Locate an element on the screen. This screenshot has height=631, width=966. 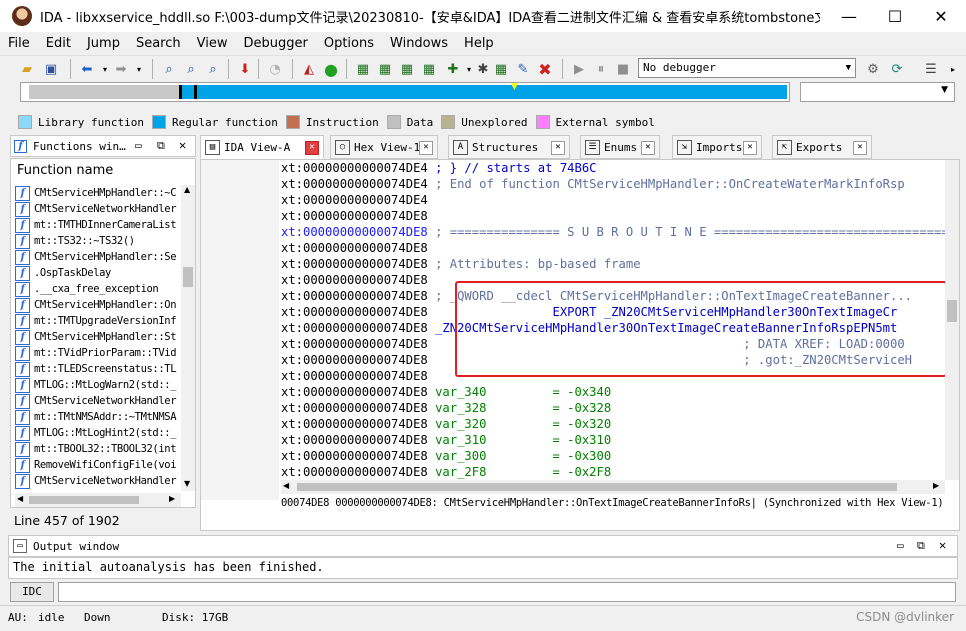
maximize-button: ☐ is located at coordinates (895, 16).